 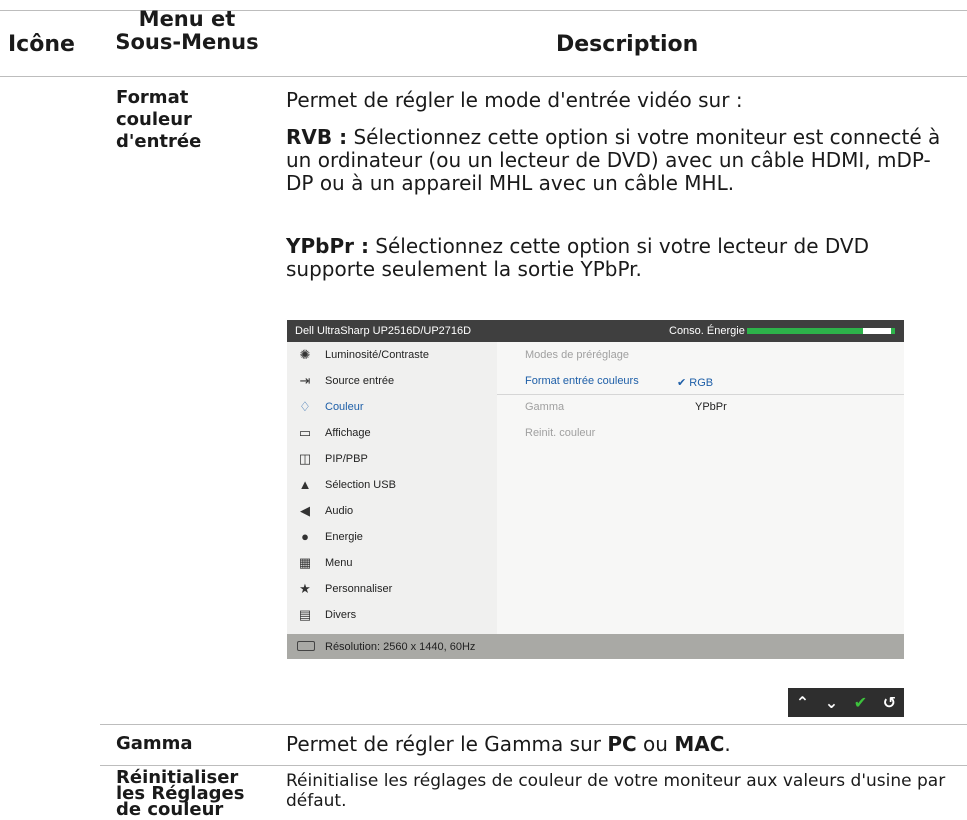 I want to click on back-button: ↺, so click(x=889, y=702).